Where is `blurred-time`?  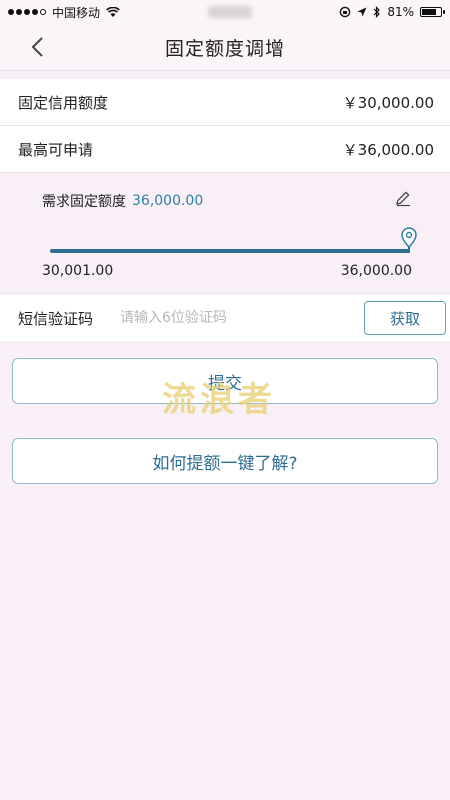 blurred-time is located at coordinates (229, 12).